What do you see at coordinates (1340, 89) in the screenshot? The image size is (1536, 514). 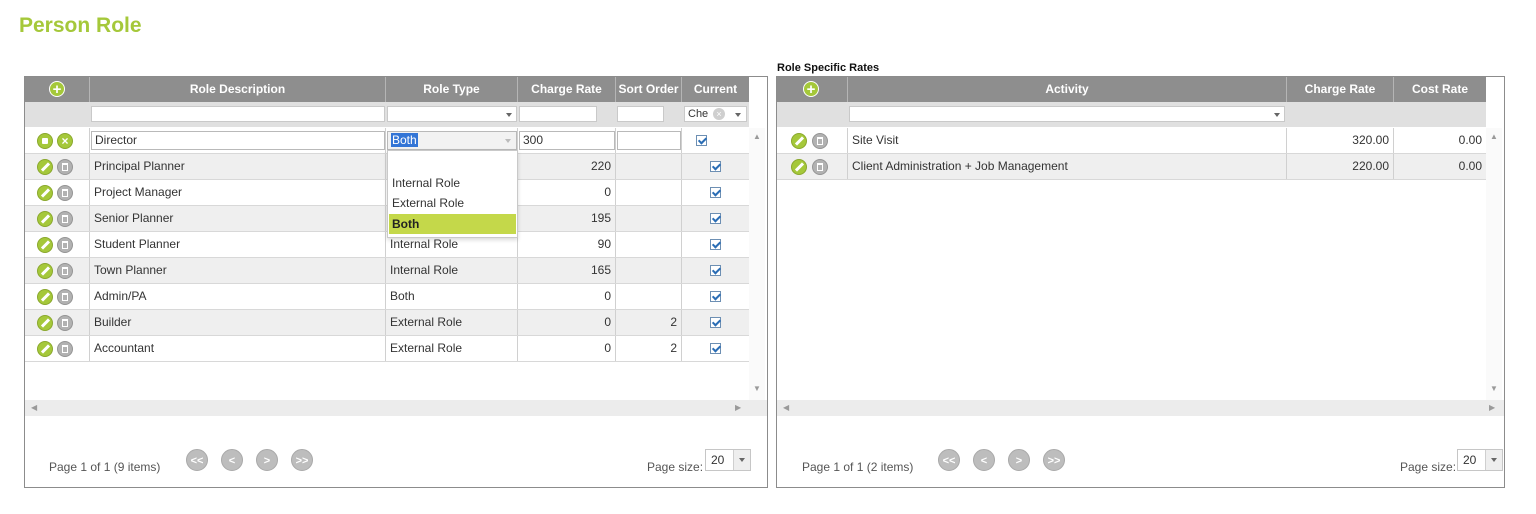 I see `col-rate-charge: Charge Rate` at bounding box center [1340, 89].